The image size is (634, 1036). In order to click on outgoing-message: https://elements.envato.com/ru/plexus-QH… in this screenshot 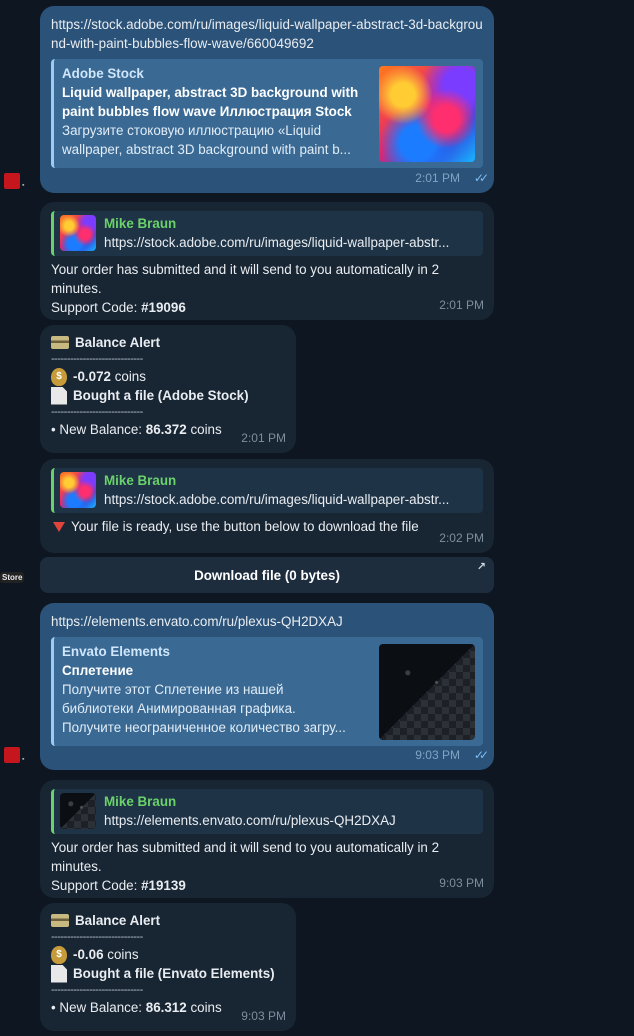, I will do `click(267, 686)`.